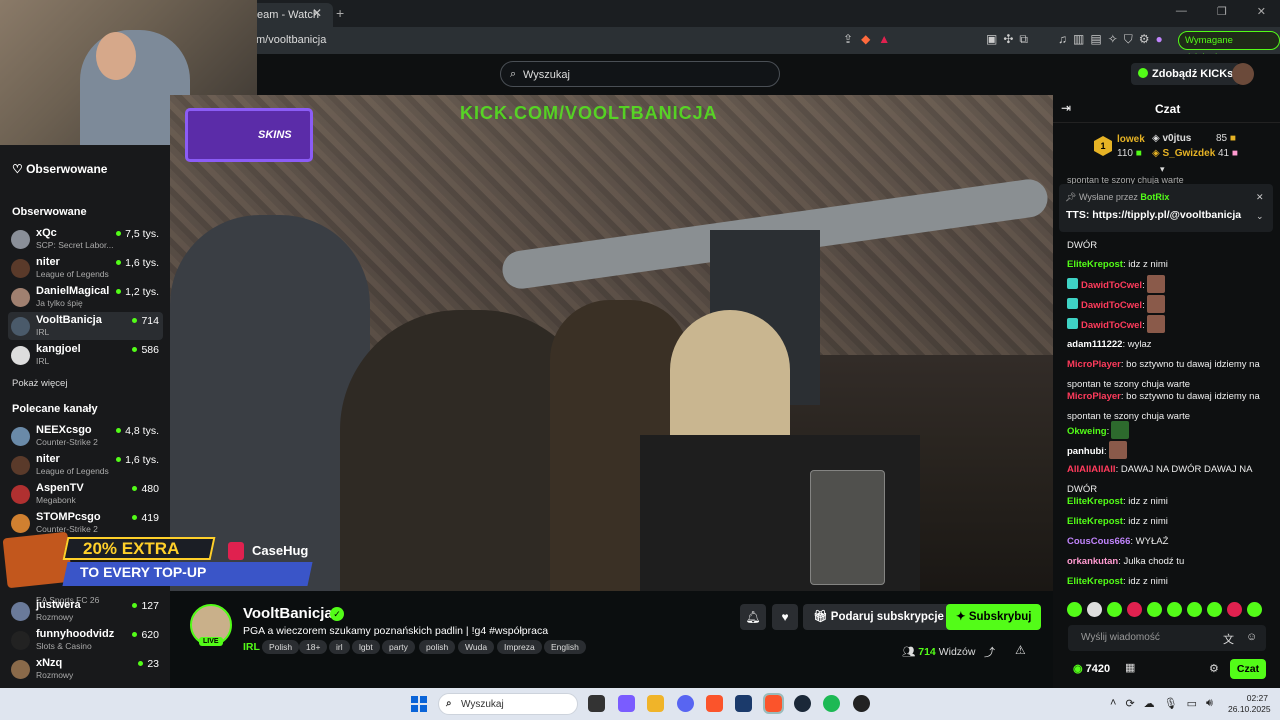  What do you see at coordinates (1261, 11) in the screenshot?
I see `close-window-button: ✕` at bounding box center [1261, 11].